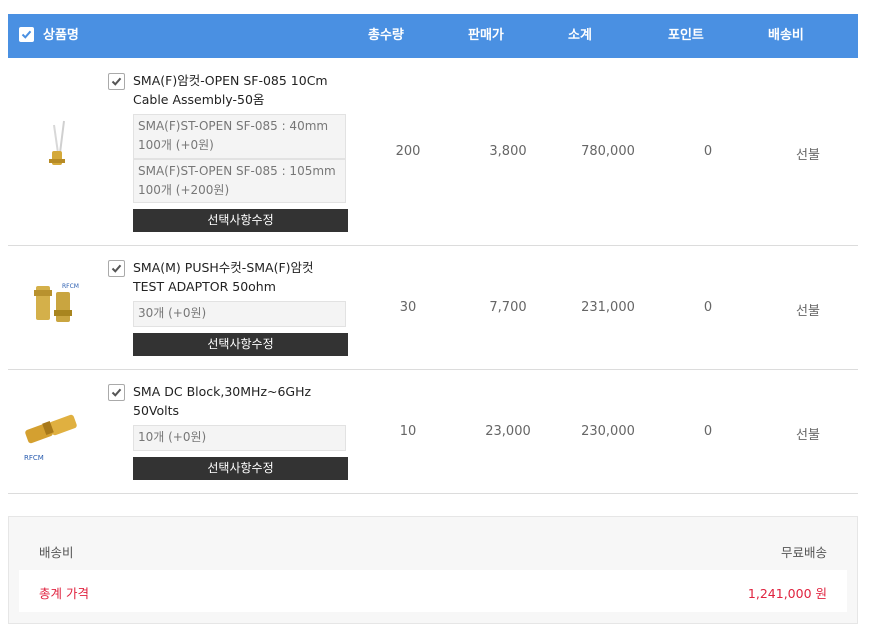  Describe the element at coordinates (608, 307) in the screenshot. I see `subtotal-value: 231,000` at that location.